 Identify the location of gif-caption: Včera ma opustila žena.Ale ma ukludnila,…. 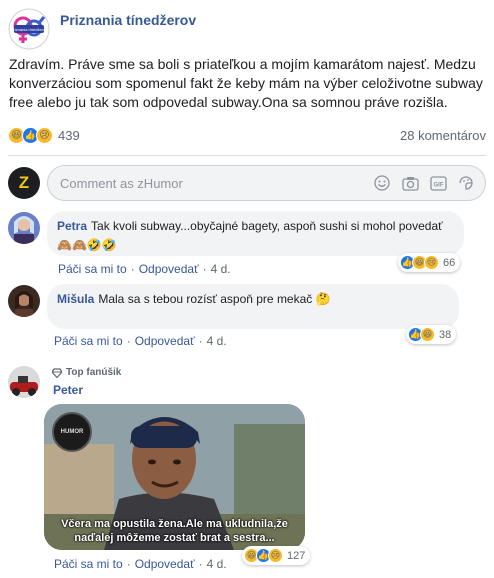
(174, 531).